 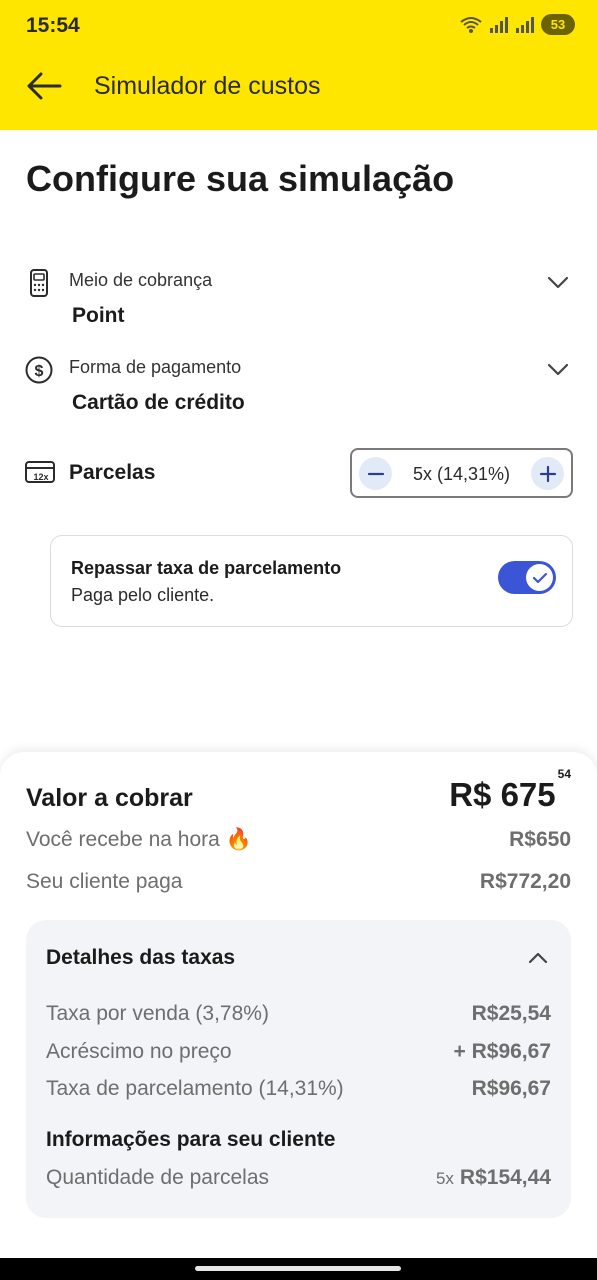 I want to click on home-handle, so click(x=298, y=1268).